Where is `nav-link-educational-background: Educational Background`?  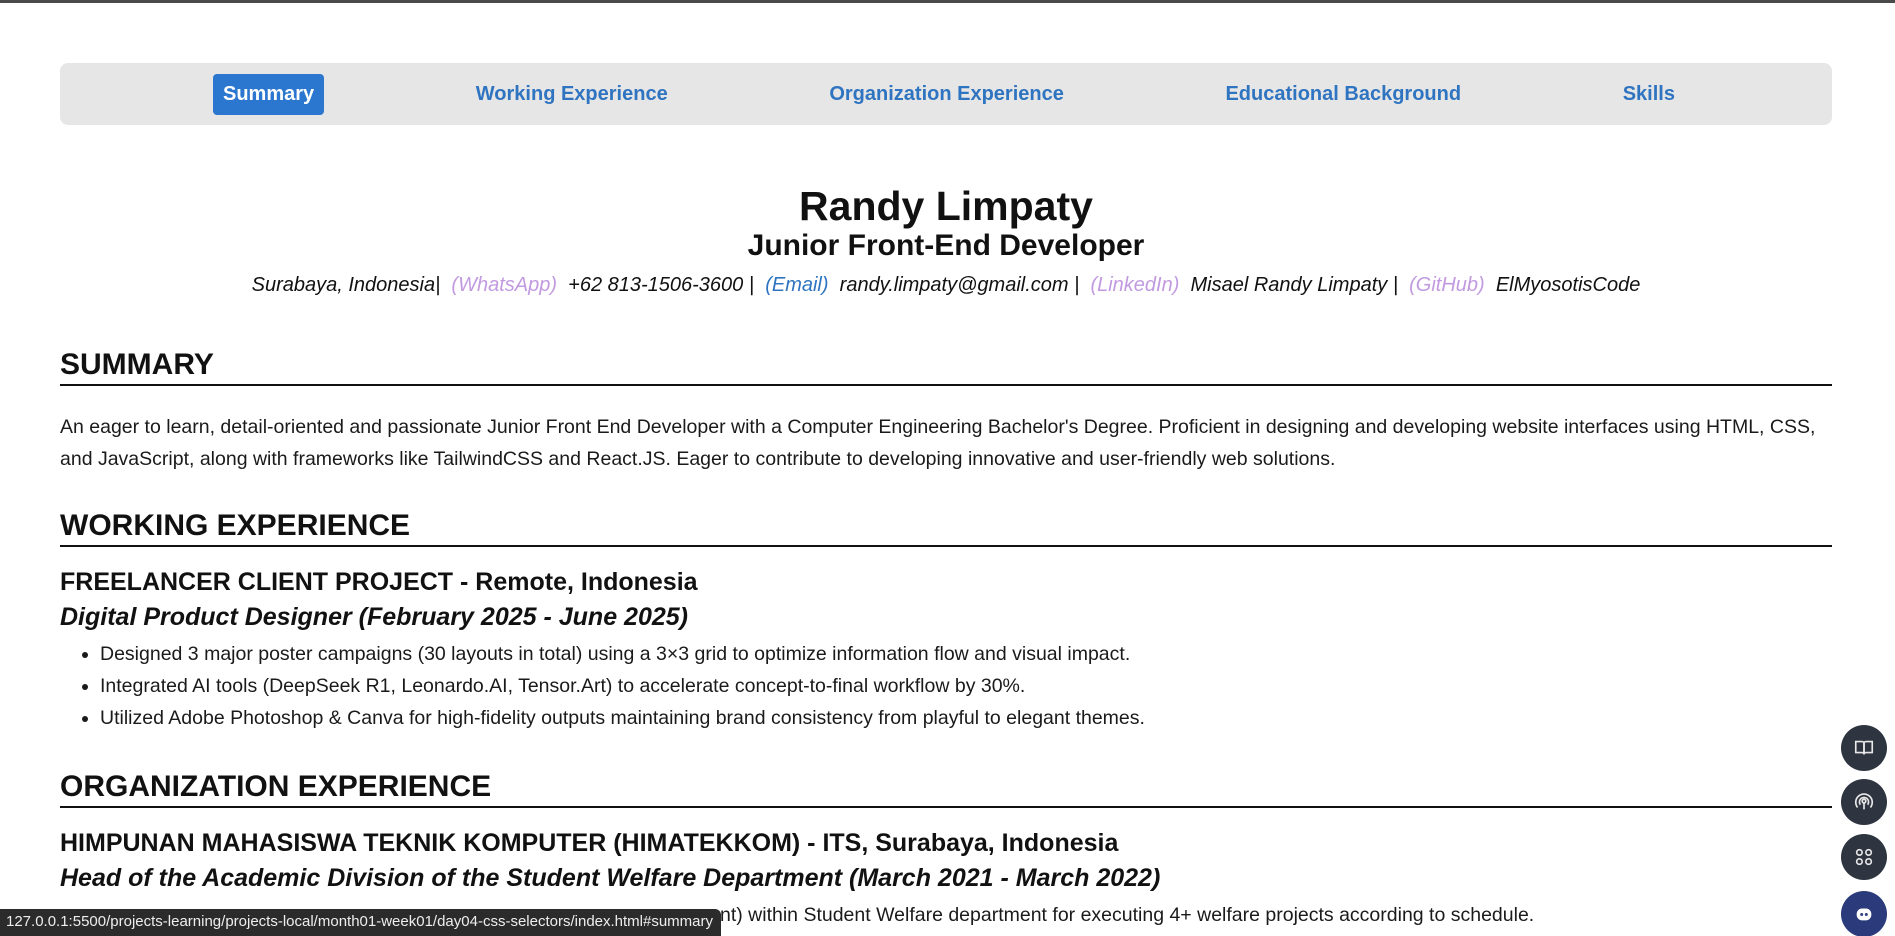 nav-link-educational-background: Educational Background is located at coordinates (1343, 94).